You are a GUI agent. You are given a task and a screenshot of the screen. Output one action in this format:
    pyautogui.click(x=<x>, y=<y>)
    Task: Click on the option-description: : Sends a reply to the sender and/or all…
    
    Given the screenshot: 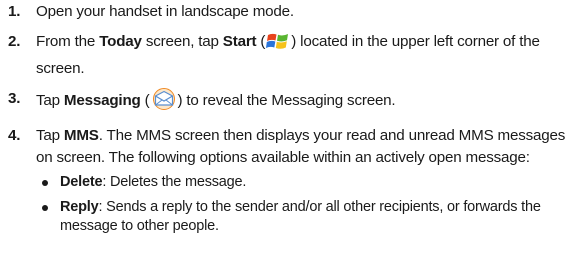 What is the action you would take?
    pyautogui.click(x=300, y=216)
    